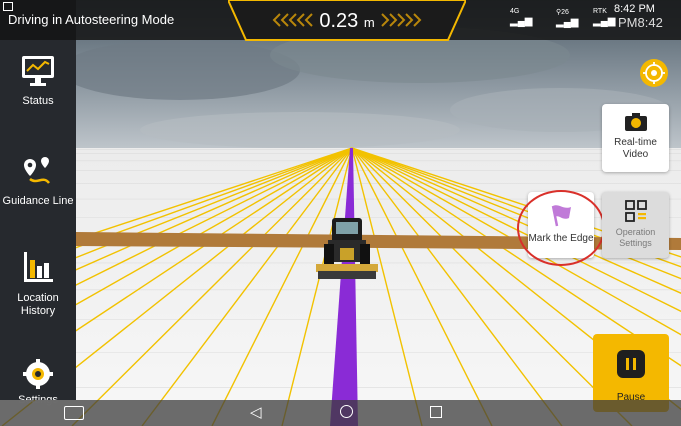 The image size is (681, 426). I want to click on grid-settings-icon, so click(635, 211).